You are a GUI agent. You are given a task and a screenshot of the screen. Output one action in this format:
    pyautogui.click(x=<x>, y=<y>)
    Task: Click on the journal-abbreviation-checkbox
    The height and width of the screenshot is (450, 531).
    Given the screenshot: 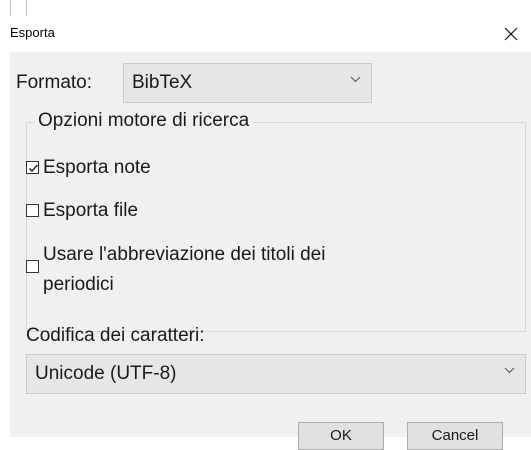 What is the action you would take?
    pyautogui.click(x=32, y=266)
    